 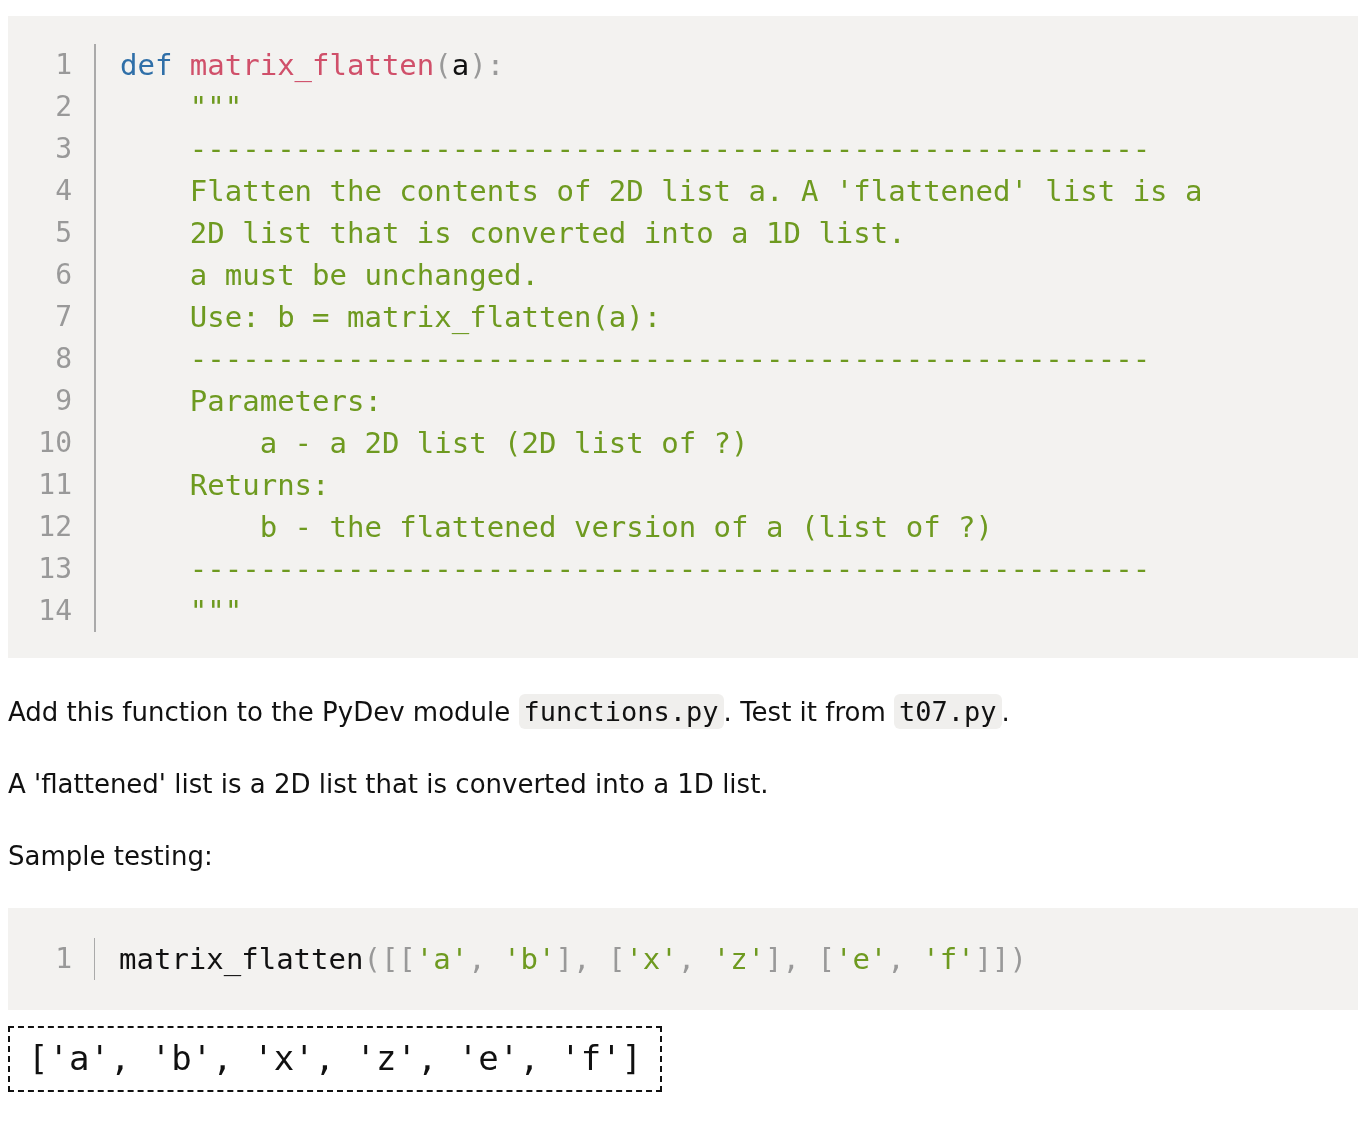 What do you see at coordinates (55, 569) in the screenshot?
I see `line-number: 13` at bounding box center [55, 569].